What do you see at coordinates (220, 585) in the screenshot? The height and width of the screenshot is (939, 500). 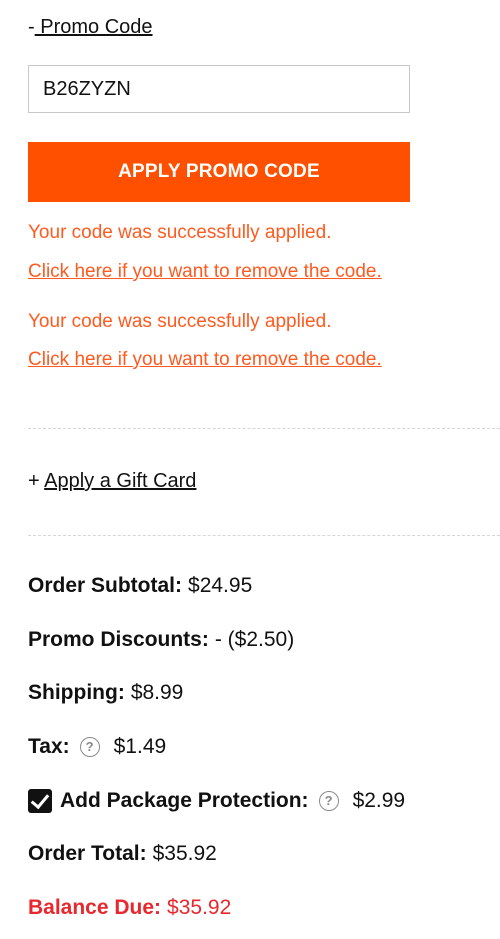 I see `order-subtotal-value: $24.95` at bounding box center [220, 585].